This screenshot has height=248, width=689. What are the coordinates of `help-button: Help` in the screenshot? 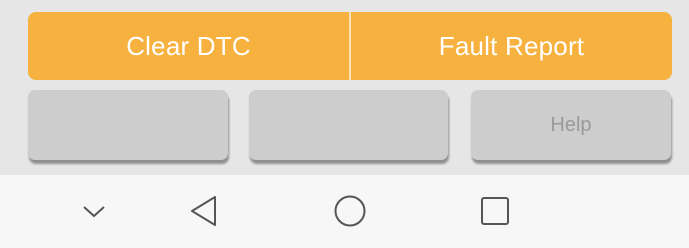 It's located at (571, 125).